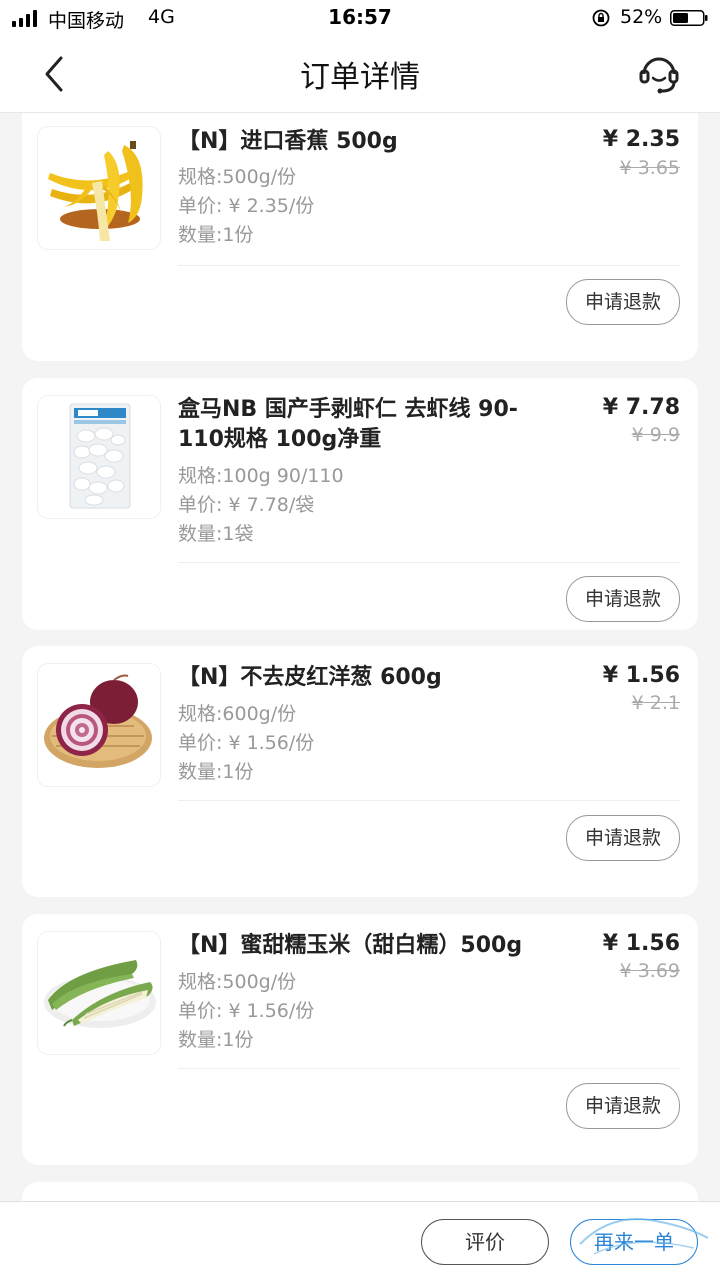 This screenshot has height=1281, width=720. Describe the element at coordinates (485, 1242) in the screenshot. I see `review-button: 评价` at that location.